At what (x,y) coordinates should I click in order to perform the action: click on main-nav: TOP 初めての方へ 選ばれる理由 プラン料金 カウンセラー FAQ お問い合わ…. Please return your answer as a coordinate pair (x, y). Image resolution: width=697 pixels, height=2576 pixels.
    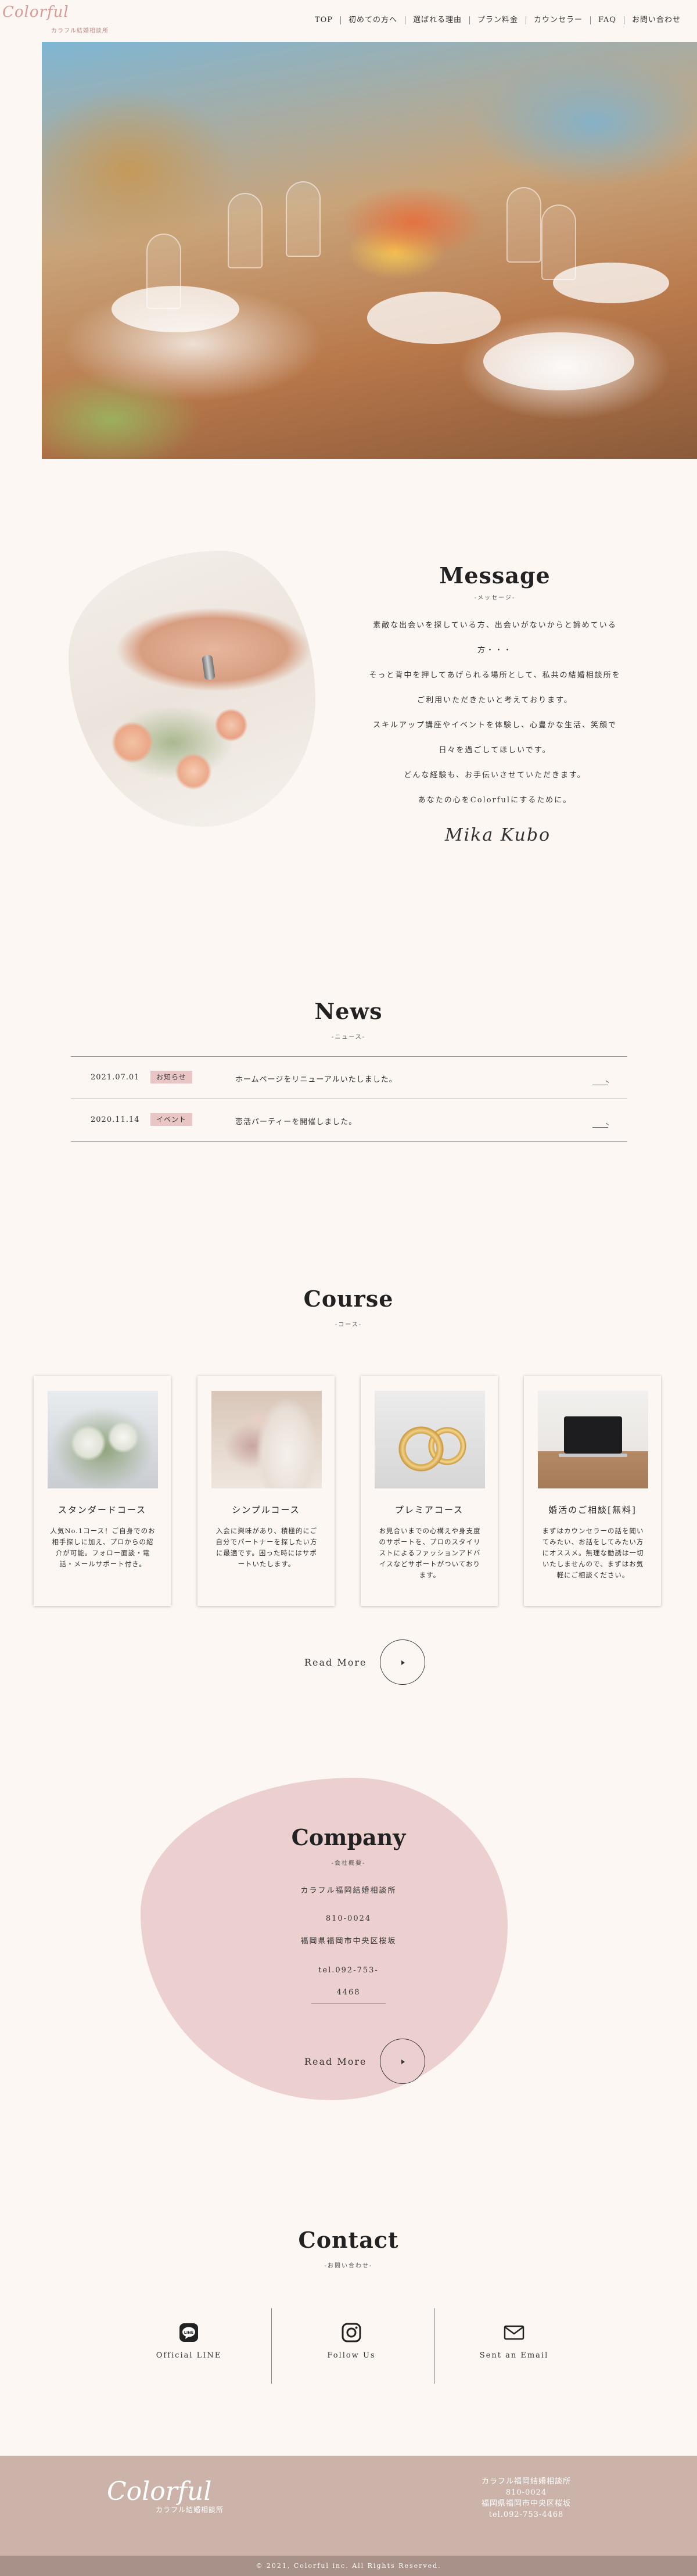
    Looking at the image, I should click on (494, 20).